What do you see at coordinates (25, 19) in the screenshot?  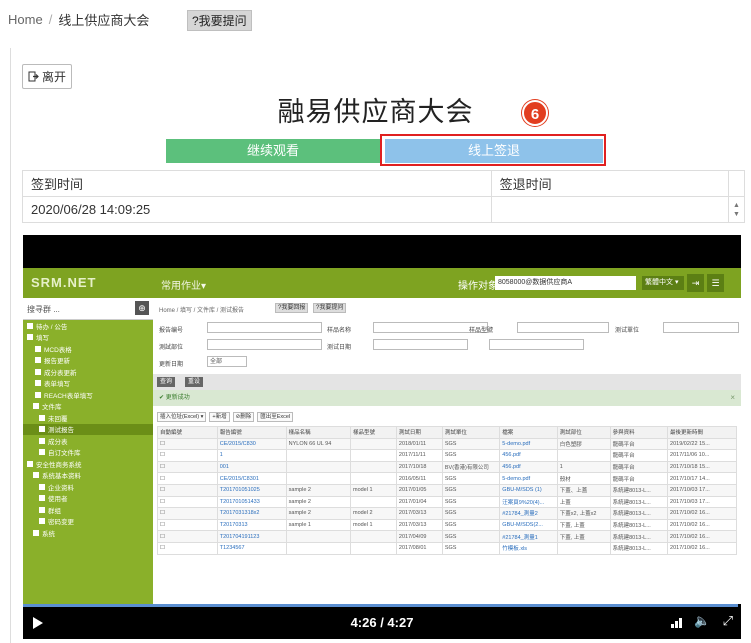 I see `breadcrumb-home: Home` at bounding box center [25, 19].